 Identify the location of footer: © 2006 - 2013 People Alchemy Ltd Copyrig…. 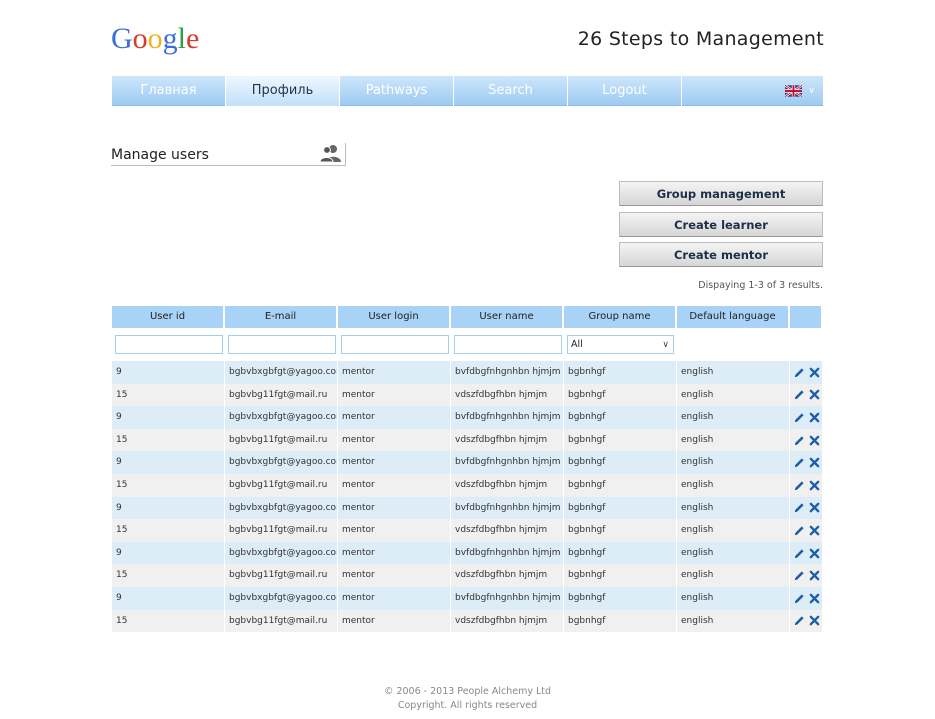
(467, 699).